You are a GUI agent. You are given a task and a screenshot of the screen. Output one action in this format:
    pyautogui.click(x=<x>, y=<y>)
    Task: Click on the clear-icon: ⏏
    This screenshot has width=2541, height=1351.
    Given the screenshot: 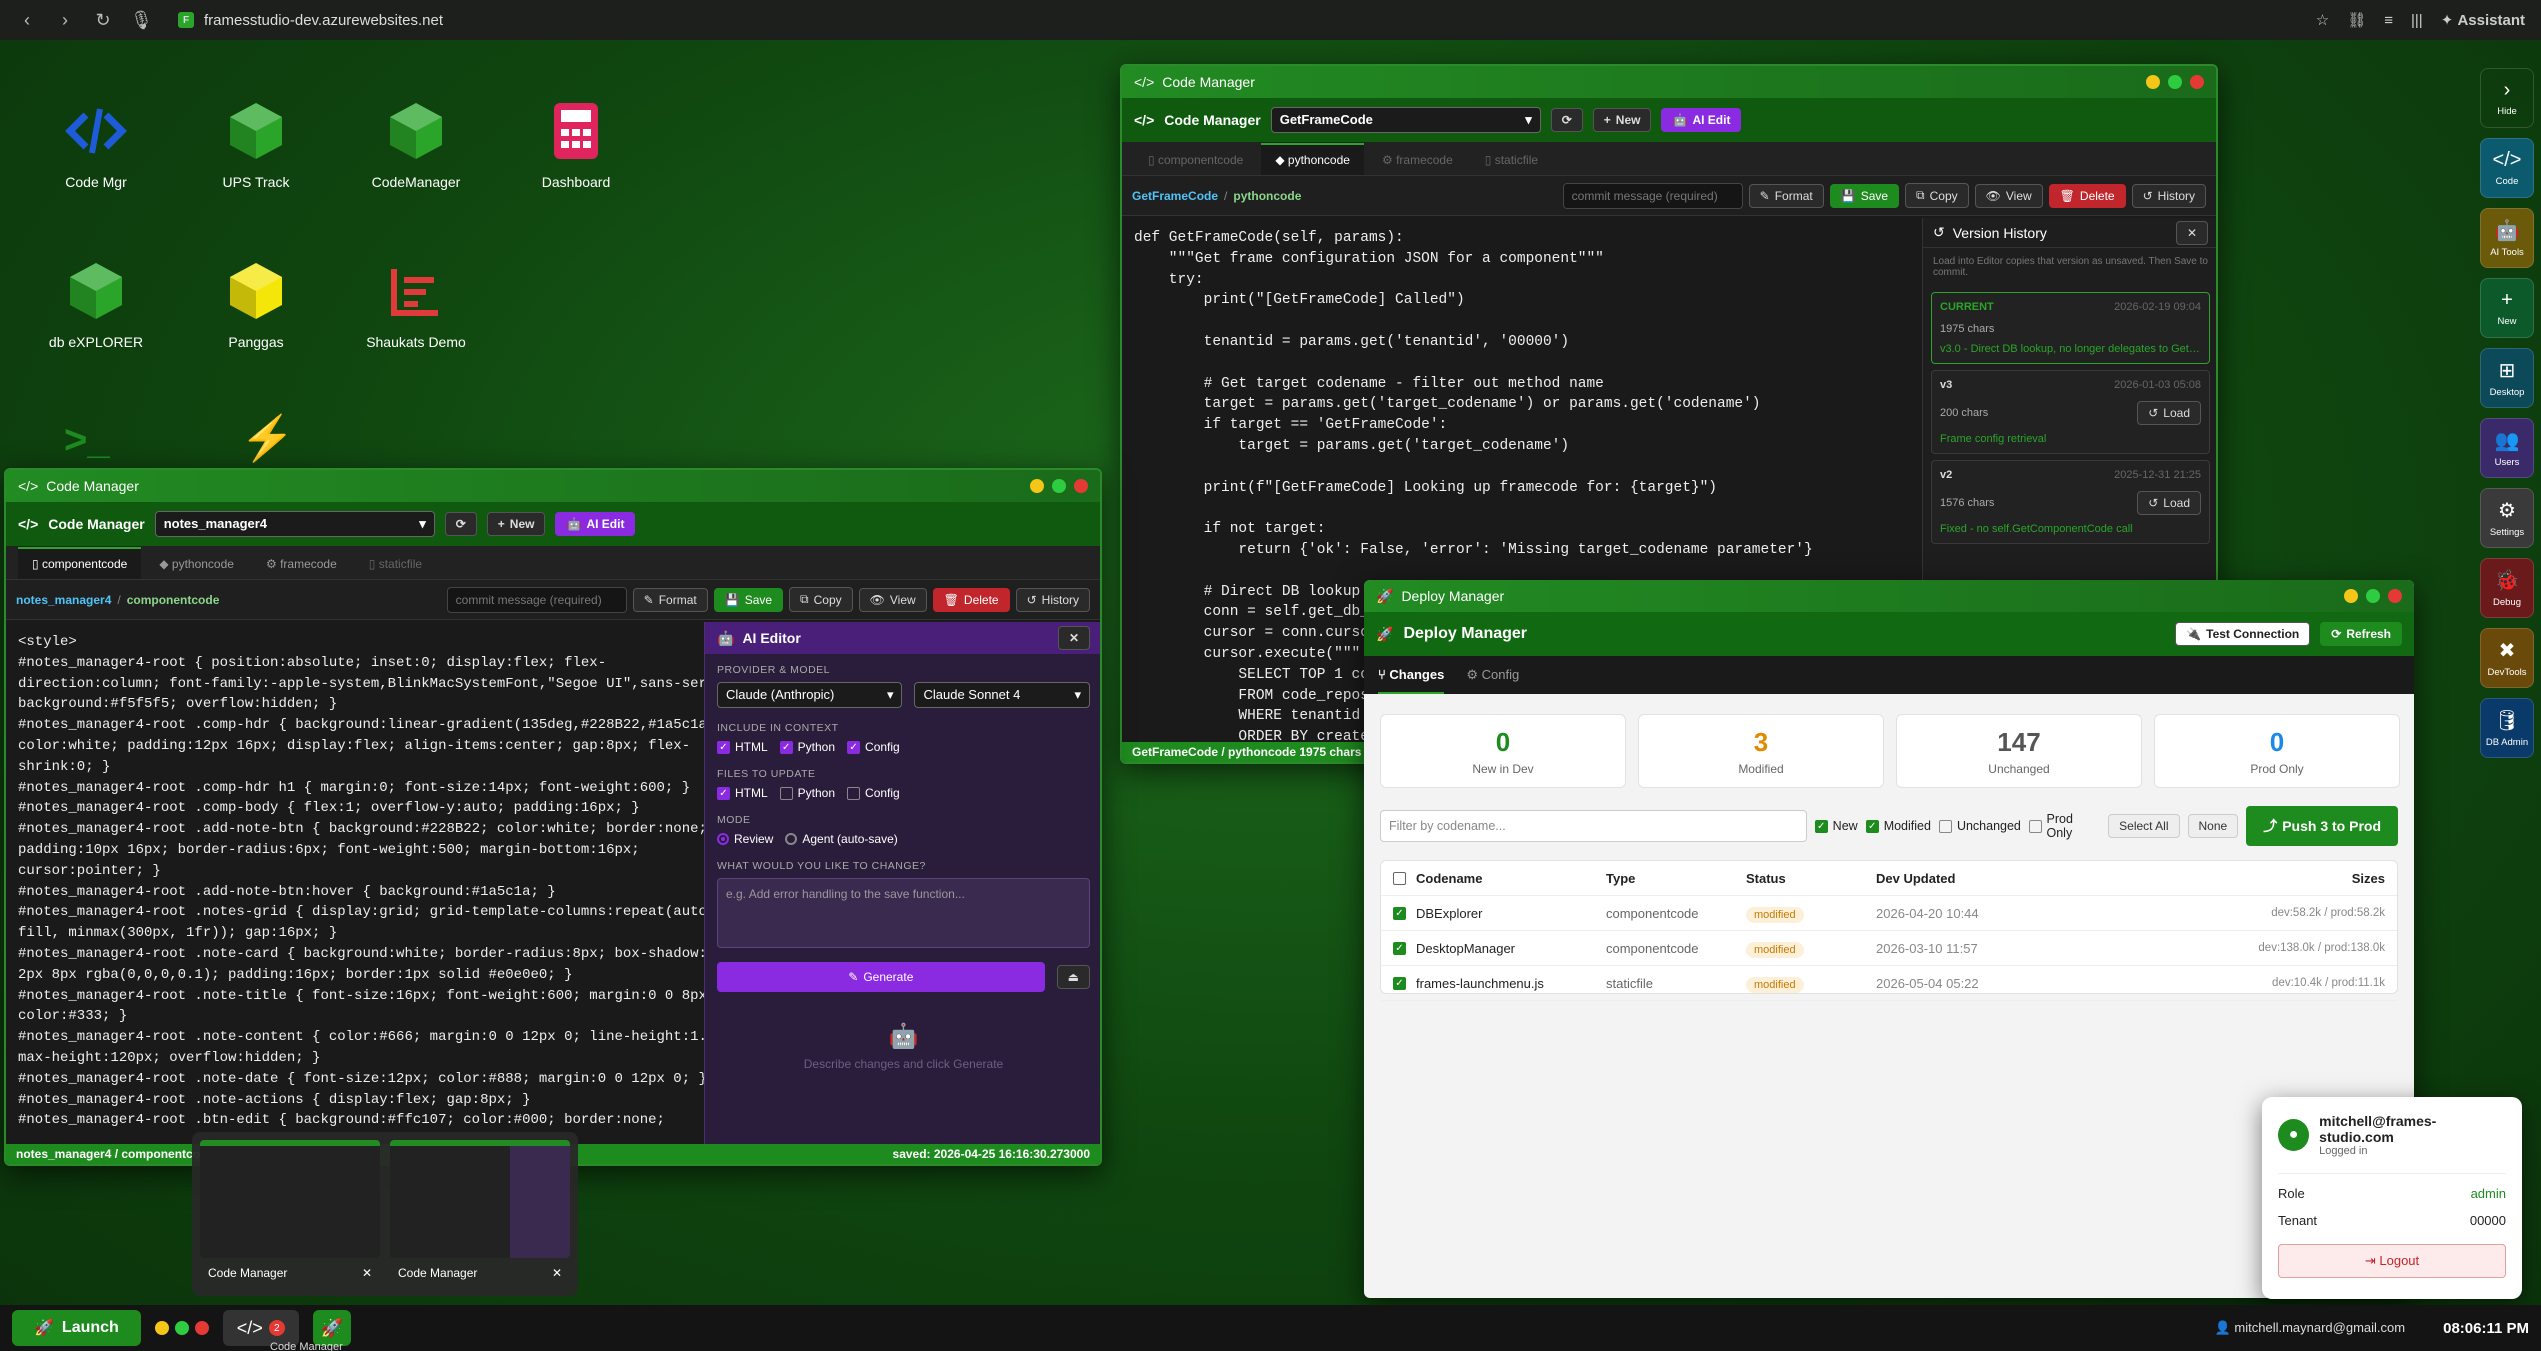 What is the action you would take?
    pyautogui.click(x=1073, y=977)
    